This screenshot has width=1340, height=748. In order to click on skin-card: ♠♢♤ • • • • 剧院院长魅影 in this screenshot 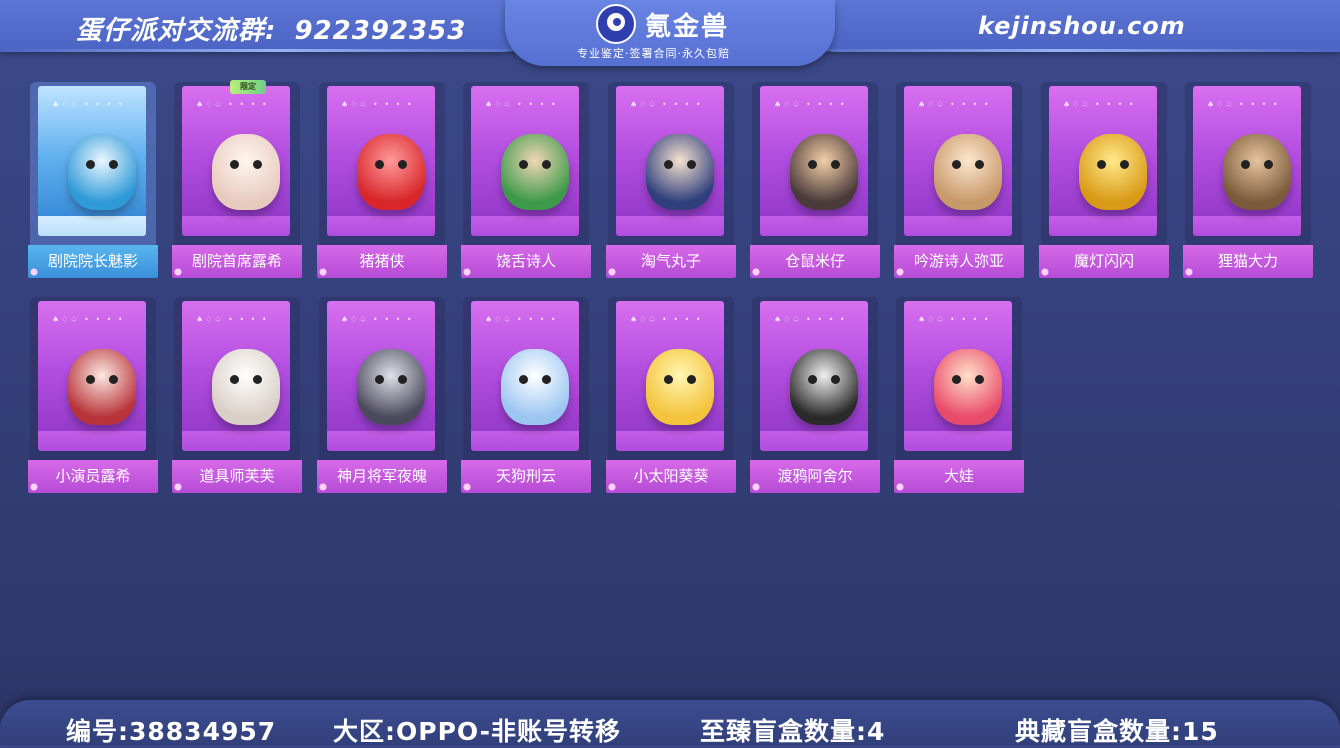, I will do `click(90, 182)`.